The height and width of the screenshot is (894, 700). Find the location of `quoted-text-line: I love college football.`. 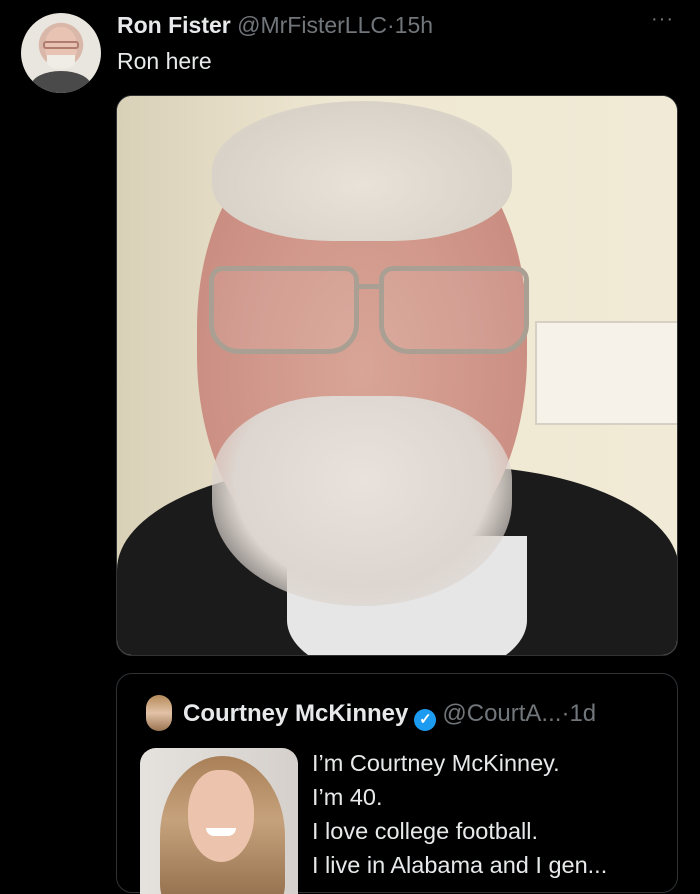

quoted-text-line: I love college football. is located at coordinates (425, 831).